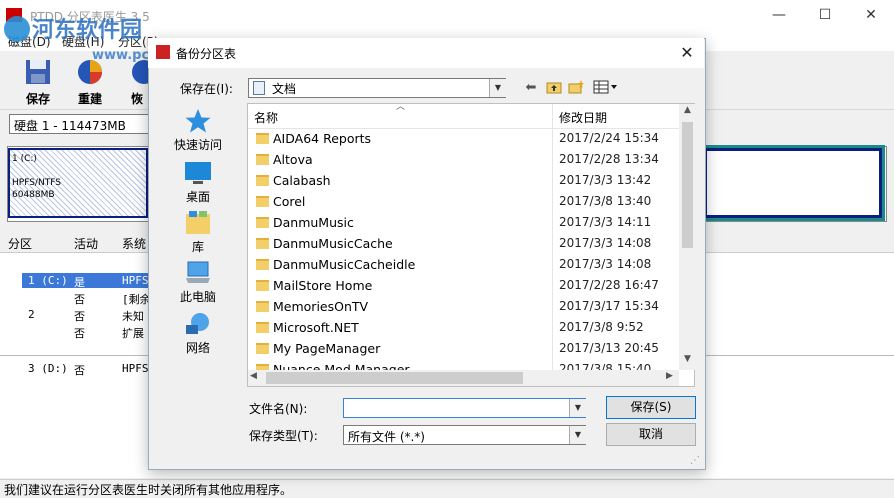  What do you see at coordinates (793, 183) in the screenshot?
I see `partition-d-block` at bounding box center [793, 183].